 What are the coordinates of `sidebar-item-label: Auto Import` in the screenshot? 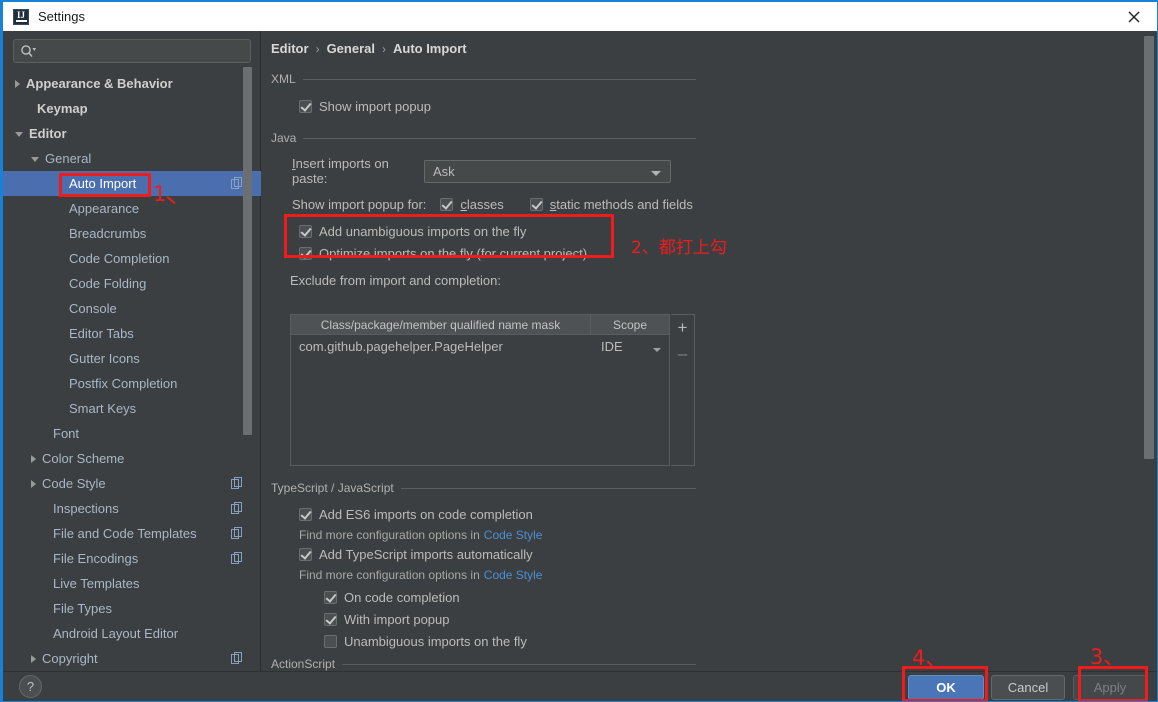 It's located at (103, 183).